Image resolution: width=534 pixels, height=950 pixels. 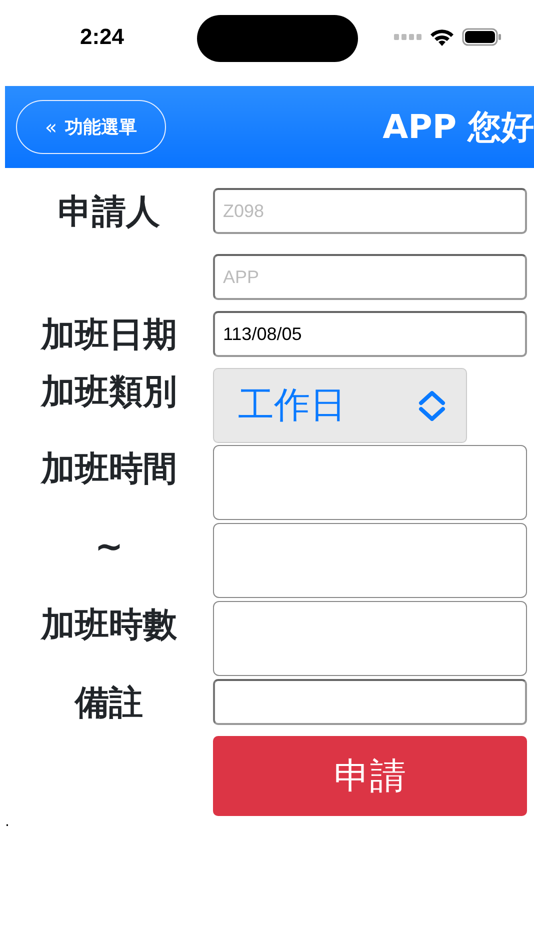 I want to click on field-label: 加班時間, so click(x=109, y=469).